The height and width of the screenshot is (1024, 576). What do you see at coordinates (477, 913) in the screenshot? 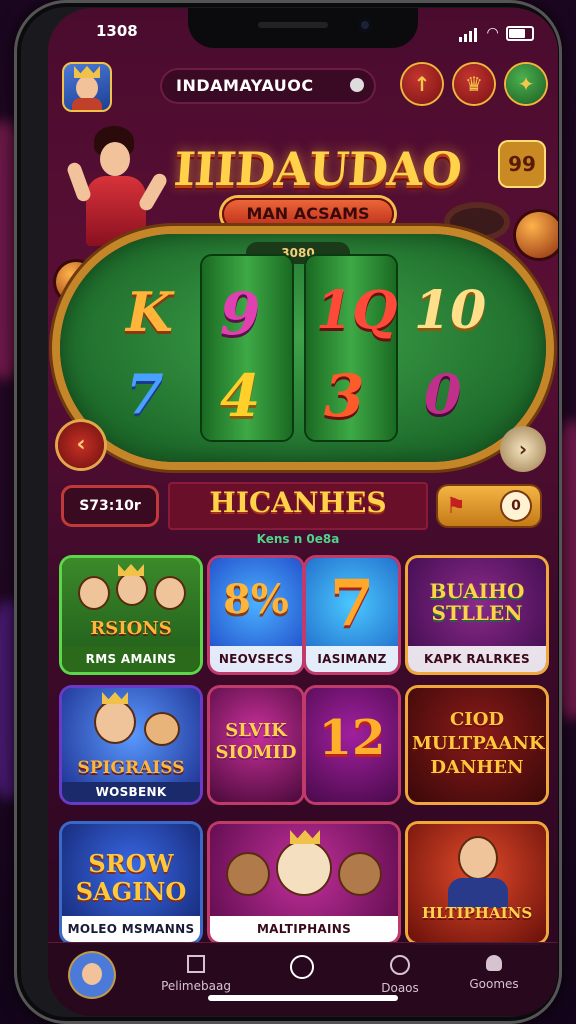
I see `game-caption: HLTIPHAINS` at bounding box center [477, 913].